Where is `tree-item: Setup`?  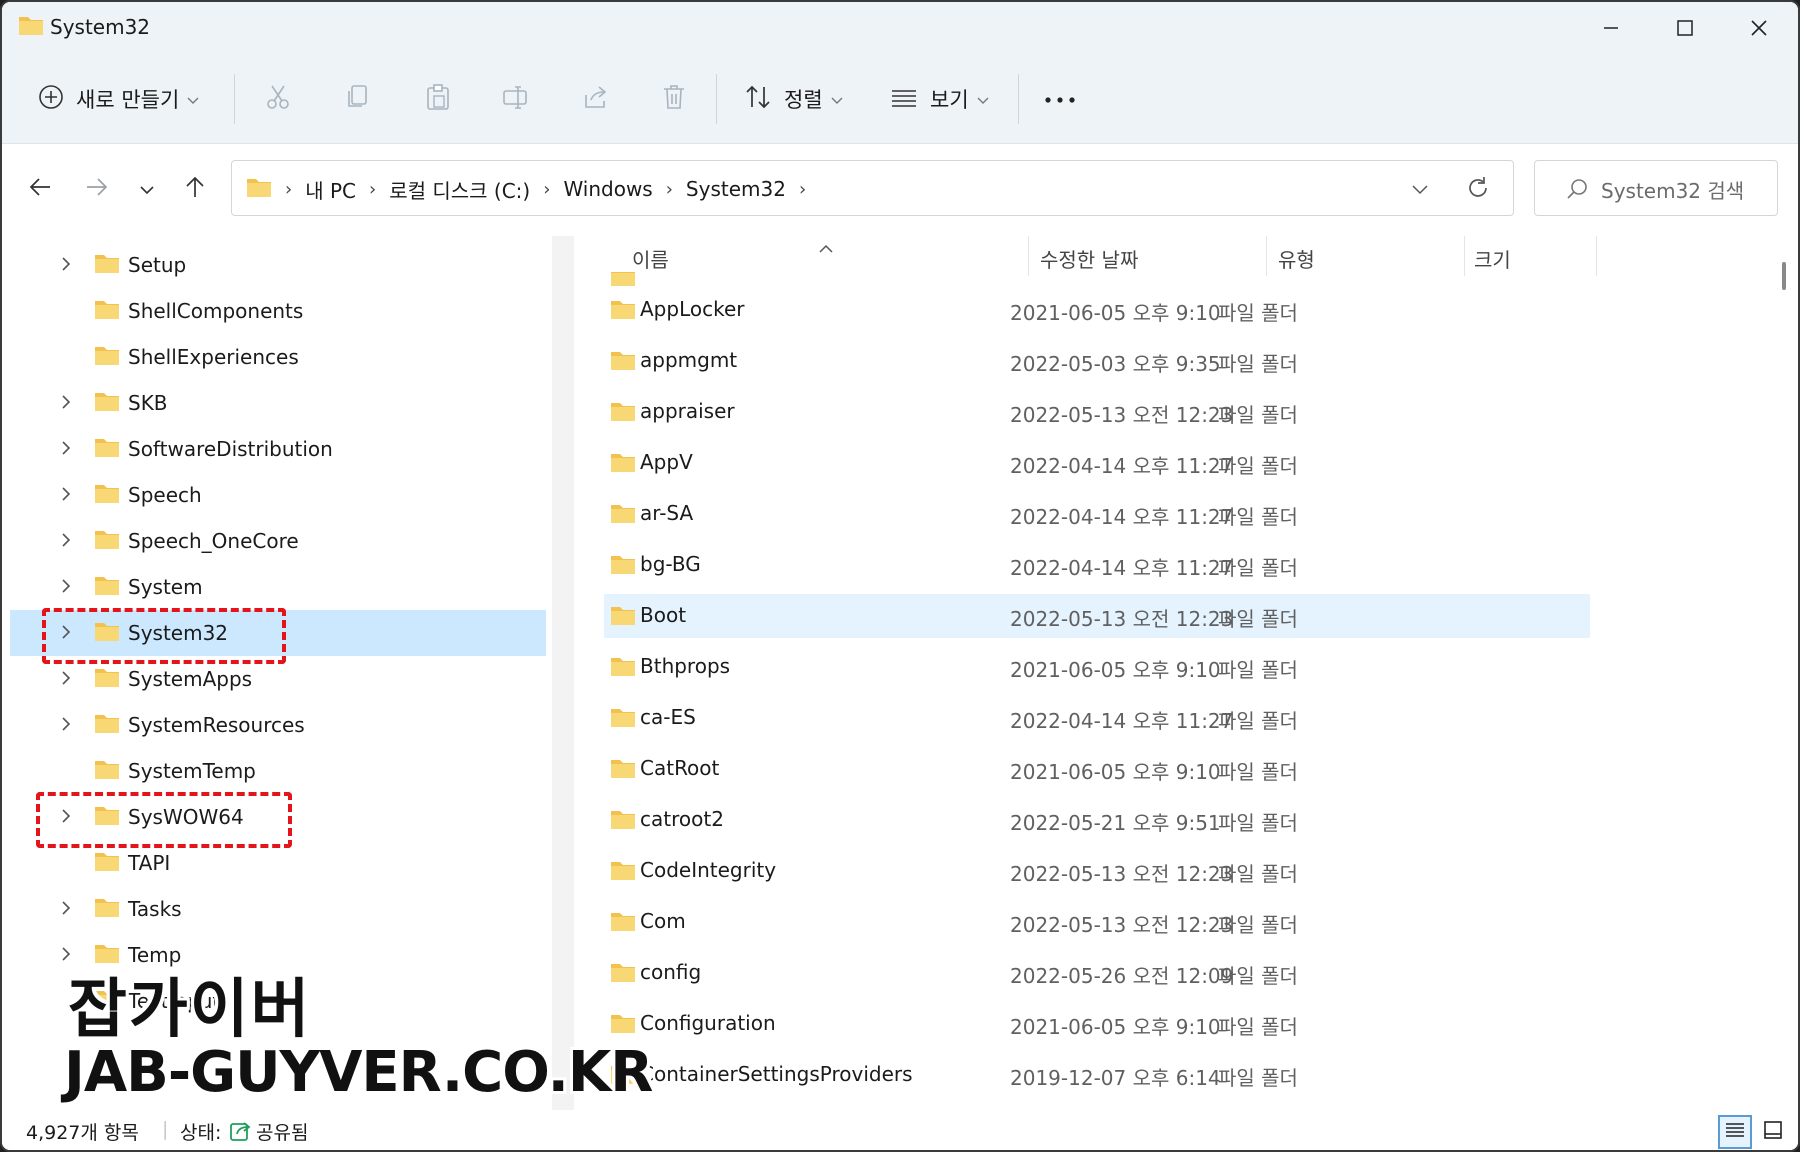 tree-item: Setup is located at coordinates (278, 265).